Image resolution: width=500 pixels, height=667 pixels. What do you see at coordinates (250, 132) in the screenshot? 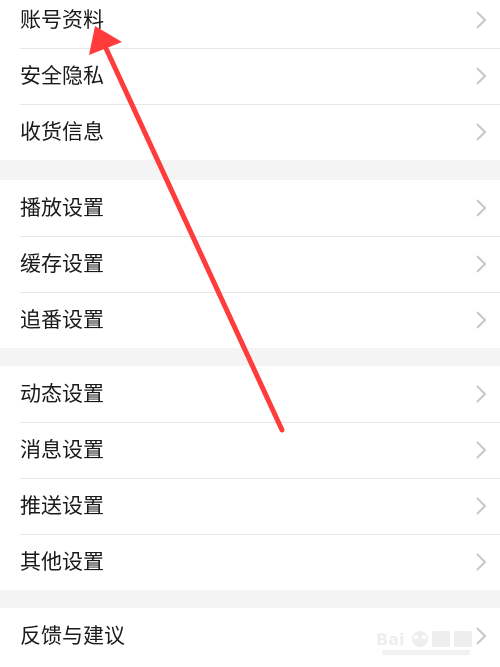
I see `settings-item-shipping-info: 收货信息` at bounding box center [250, 132].